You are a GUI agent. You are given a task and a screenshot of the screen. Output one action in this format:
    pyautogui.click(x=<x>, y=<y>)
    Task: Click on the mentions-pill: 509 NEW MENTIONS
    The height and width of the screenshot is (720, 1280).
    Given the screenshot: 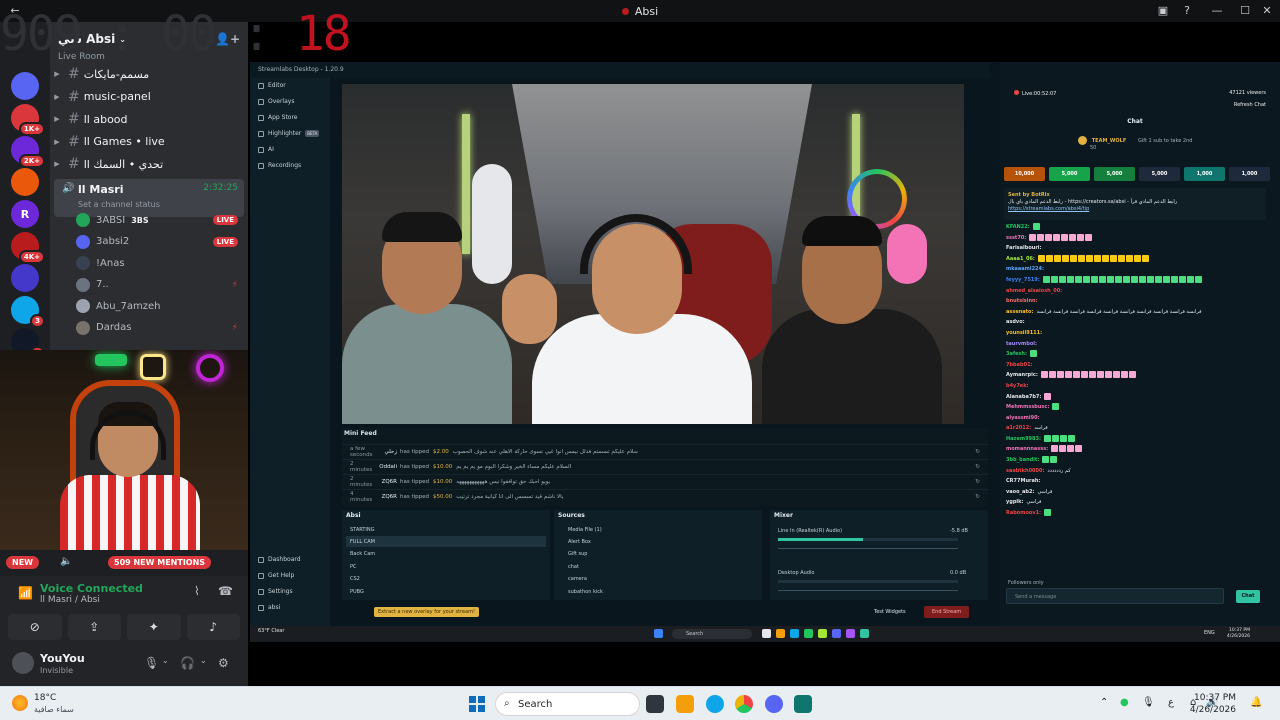 What is the action you would take?
    pyautogui.click(x=160, y=562)
    